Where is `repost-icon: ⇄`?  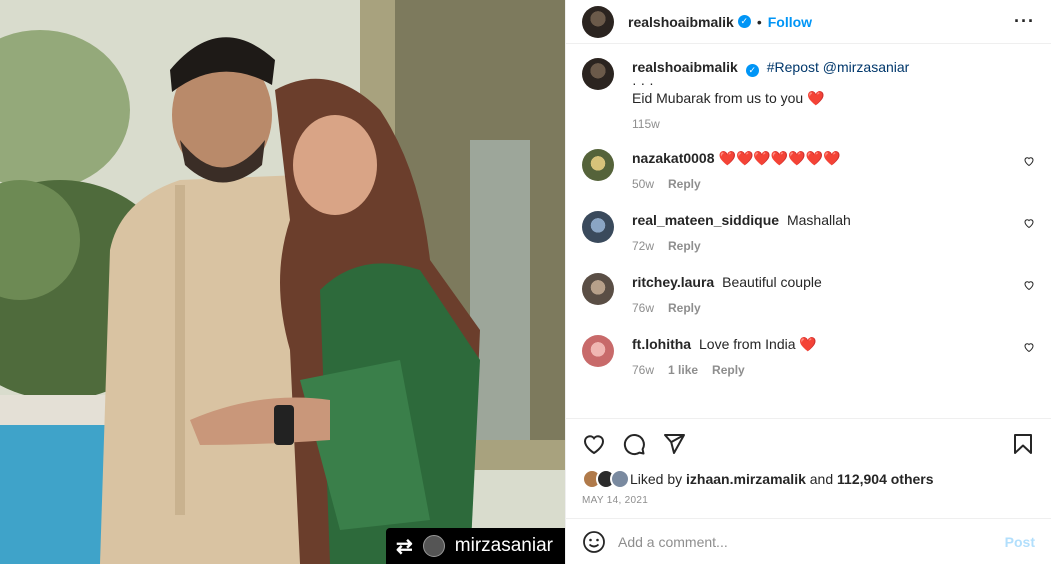 repost-icon: ⇄ is located at coordinates (404, 546).